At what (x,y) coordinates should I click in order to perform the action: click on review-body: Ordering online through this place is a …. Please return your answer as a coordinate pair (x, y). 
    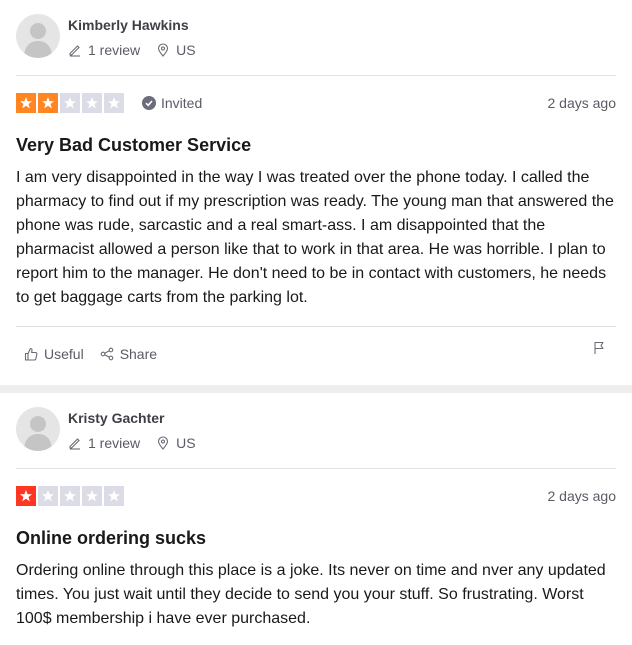
    Looking at the image, I should click on (311, 594).